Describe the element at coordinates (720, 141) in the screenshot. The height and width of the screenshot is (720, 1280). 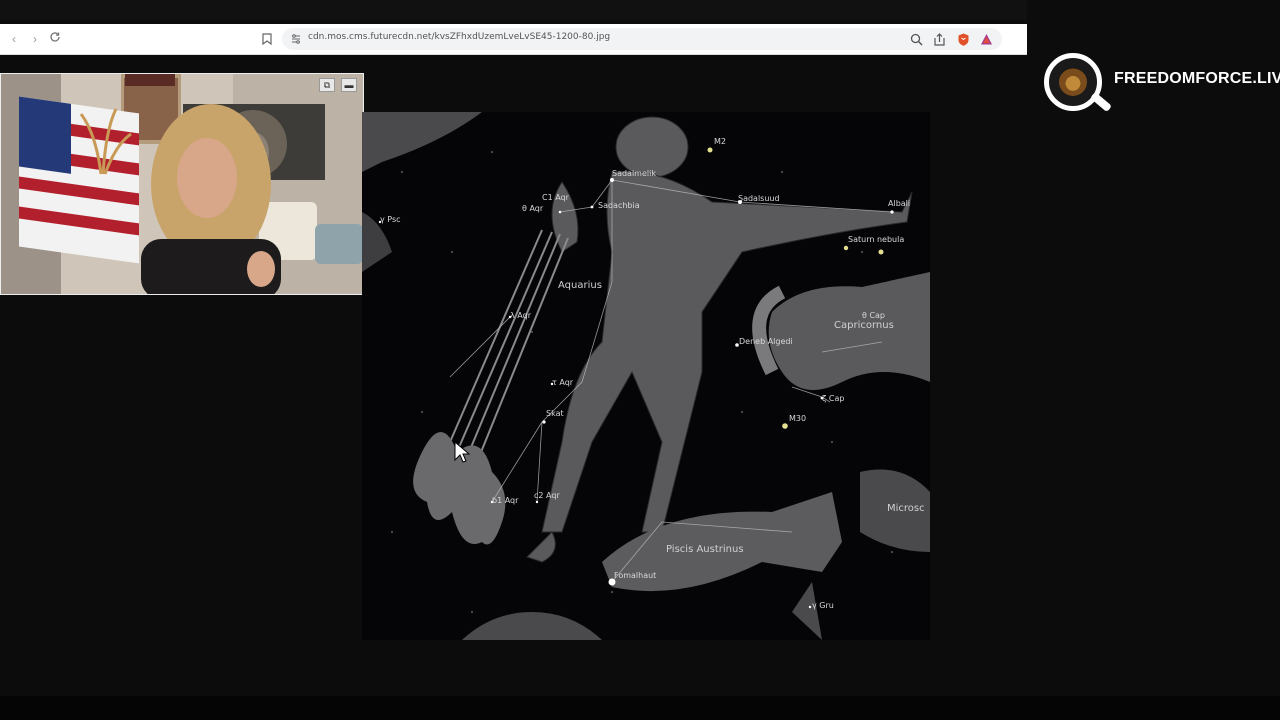
I see `star-label-m2: M2` at that location.